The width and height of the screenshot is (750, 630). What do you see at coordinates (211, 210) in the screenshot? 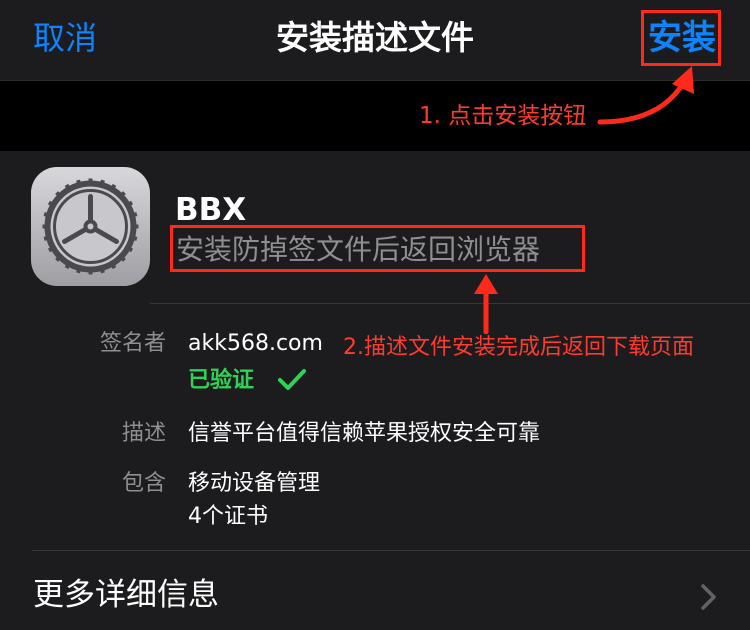
I see `profile-name: BBX` at bounding box center [211, 210].